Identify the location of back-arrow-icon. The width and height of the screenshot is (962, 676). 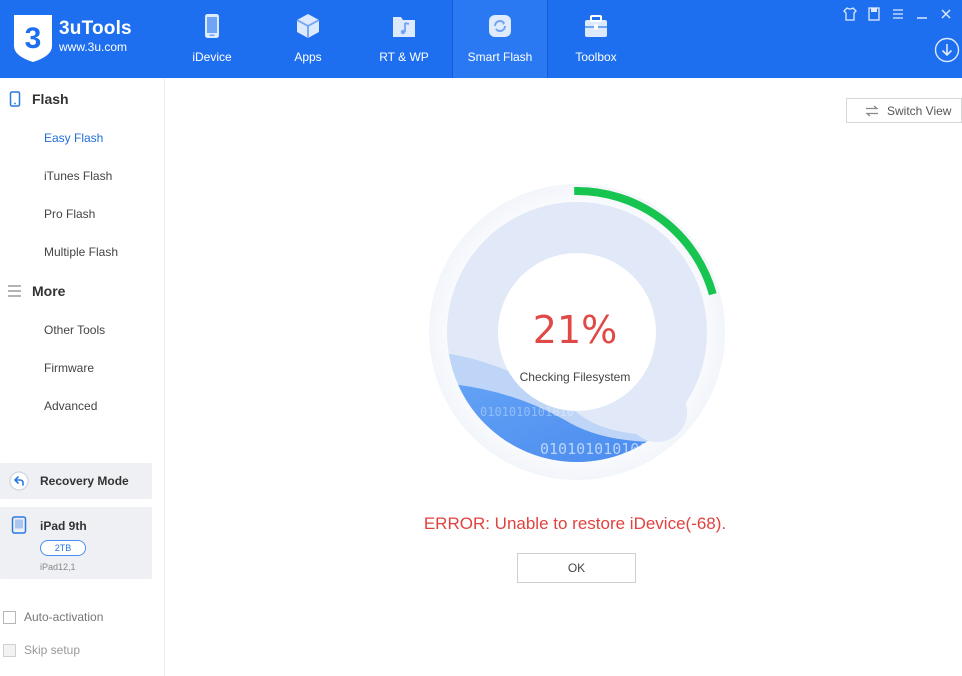
(19, 481).